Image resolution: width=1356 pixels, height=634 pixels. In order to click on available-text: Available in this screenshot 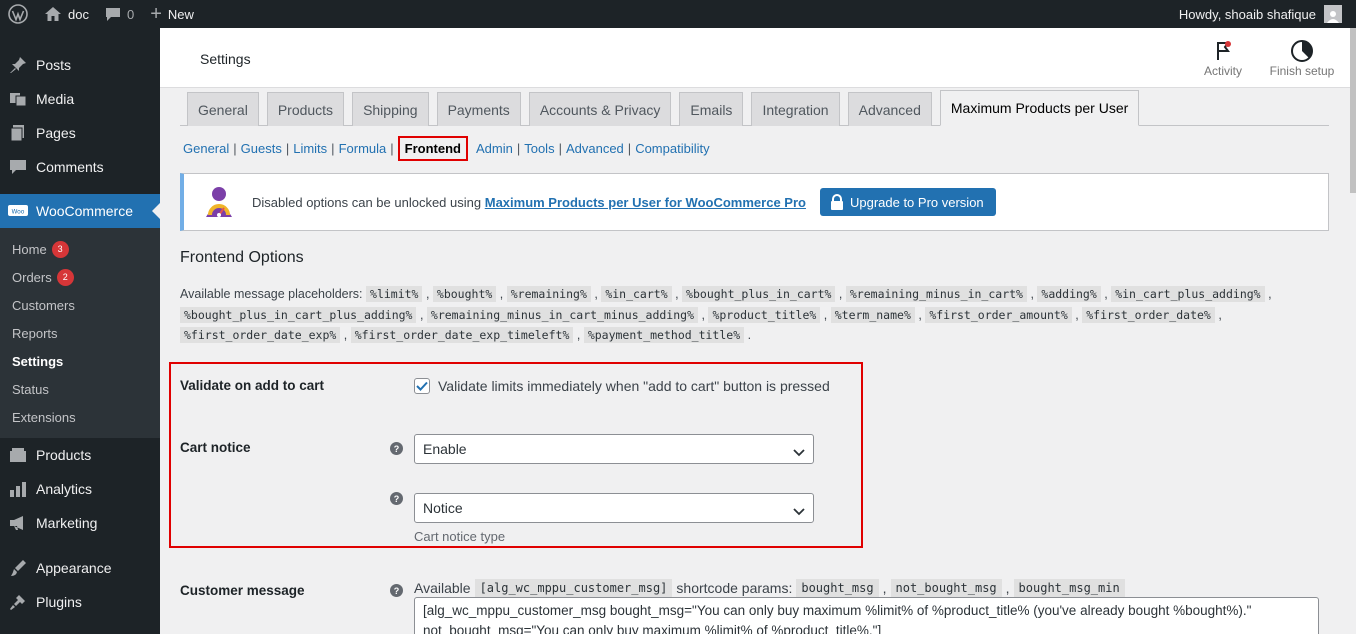, I will do `click(442, 588)`.